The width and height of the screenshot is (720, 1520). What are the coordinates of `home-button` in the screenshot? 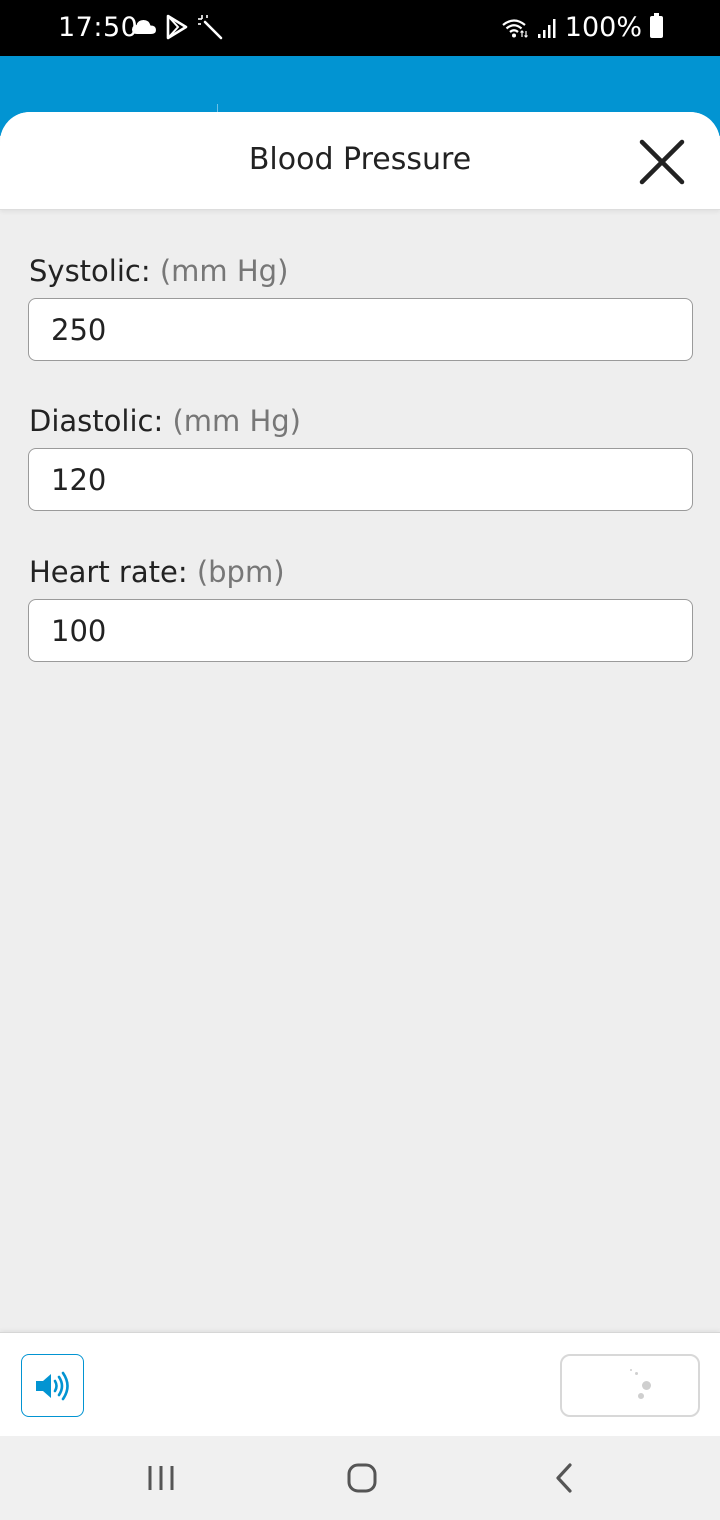 It's located at (362, 1478).